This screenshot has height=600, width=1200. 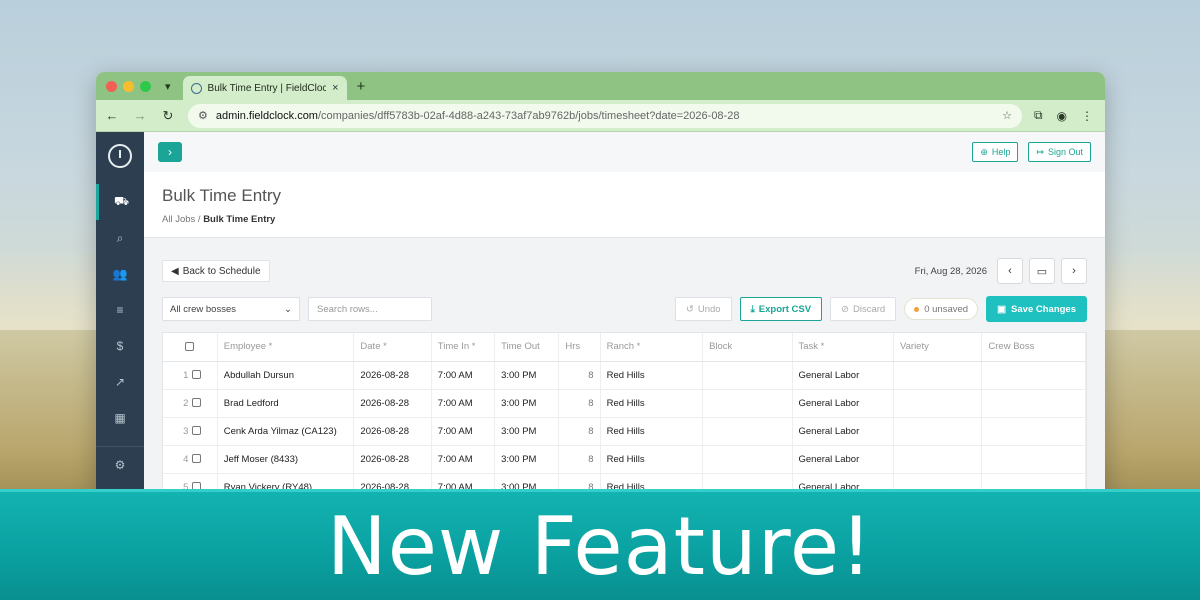 What do you see at coordinates (1007, 115) in the screenshot?
I see `bookmark-star-icon: ☆` at bounding box center [1007, 115].